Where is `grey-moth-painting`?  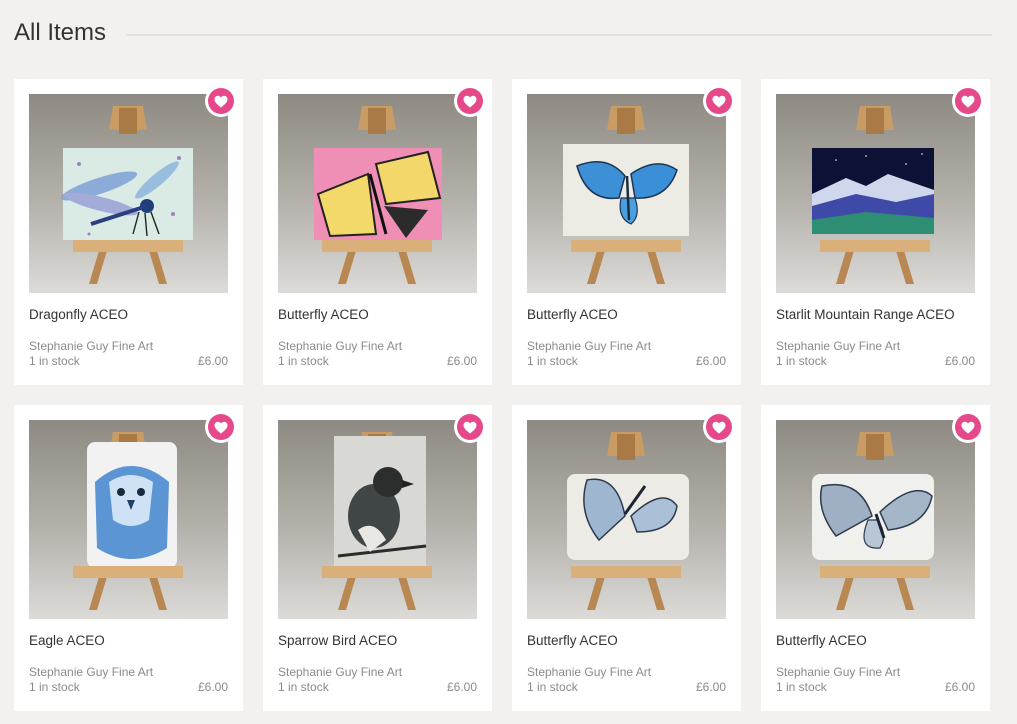 grey-moth-painting is located at coordinates (875, 519).